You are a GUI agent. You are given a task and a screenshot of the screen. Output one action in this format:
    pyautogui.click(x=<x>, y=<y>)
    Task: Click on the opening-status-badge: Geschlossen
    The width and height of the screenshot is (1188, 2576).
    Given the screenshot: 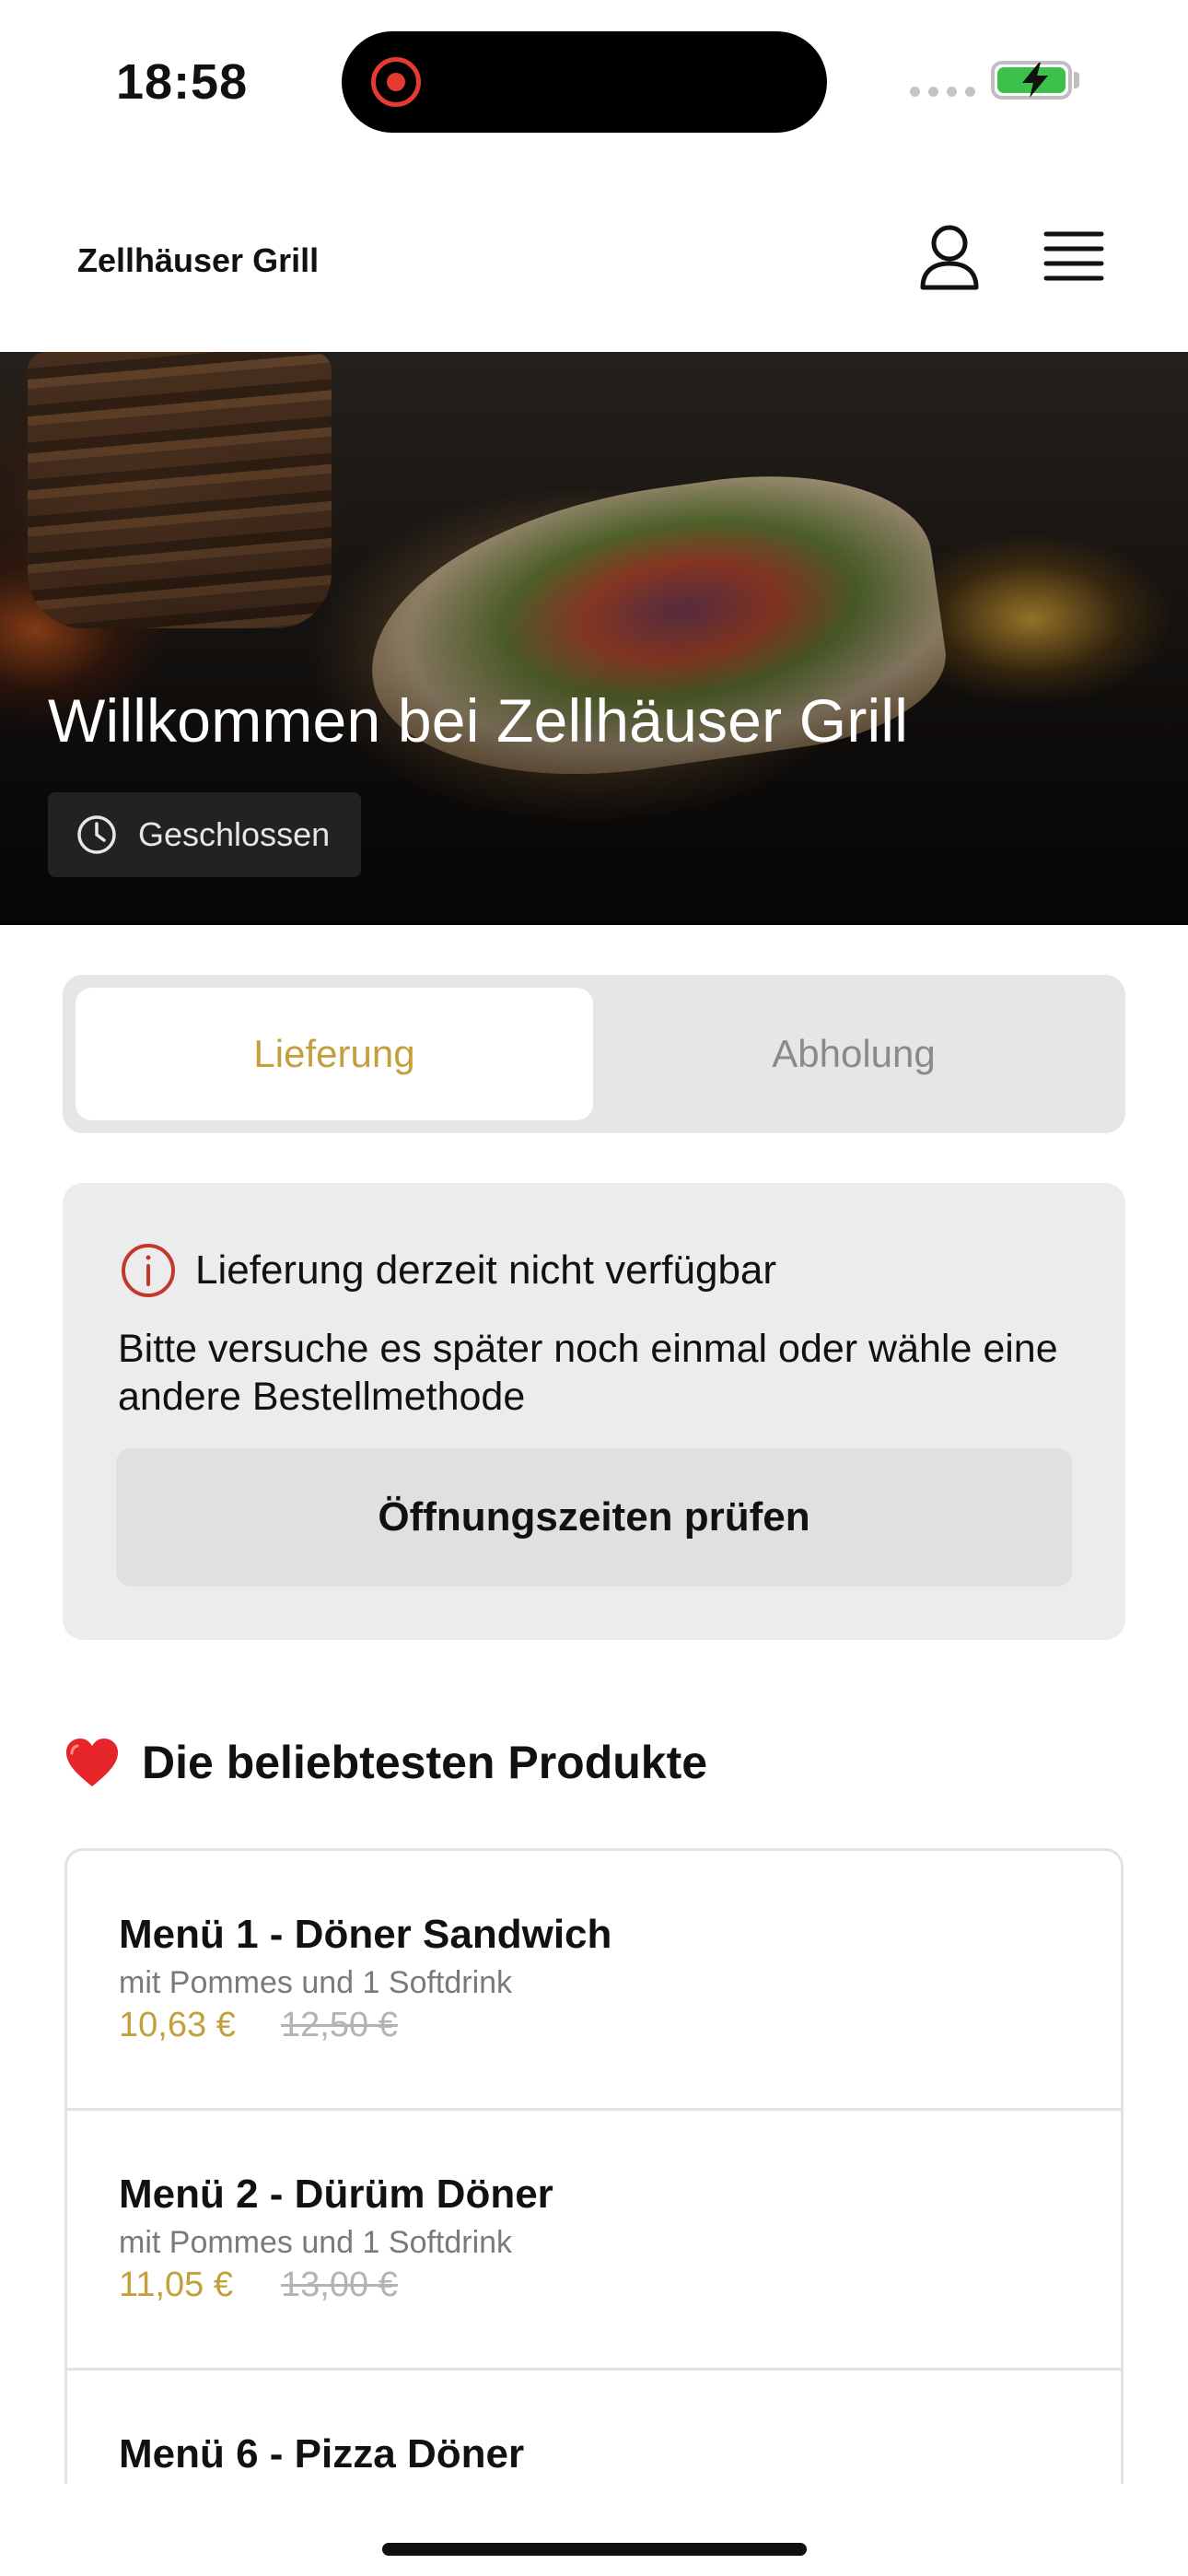 What is the action you would take?
    pyautogui.click(x=204, y=834)
    